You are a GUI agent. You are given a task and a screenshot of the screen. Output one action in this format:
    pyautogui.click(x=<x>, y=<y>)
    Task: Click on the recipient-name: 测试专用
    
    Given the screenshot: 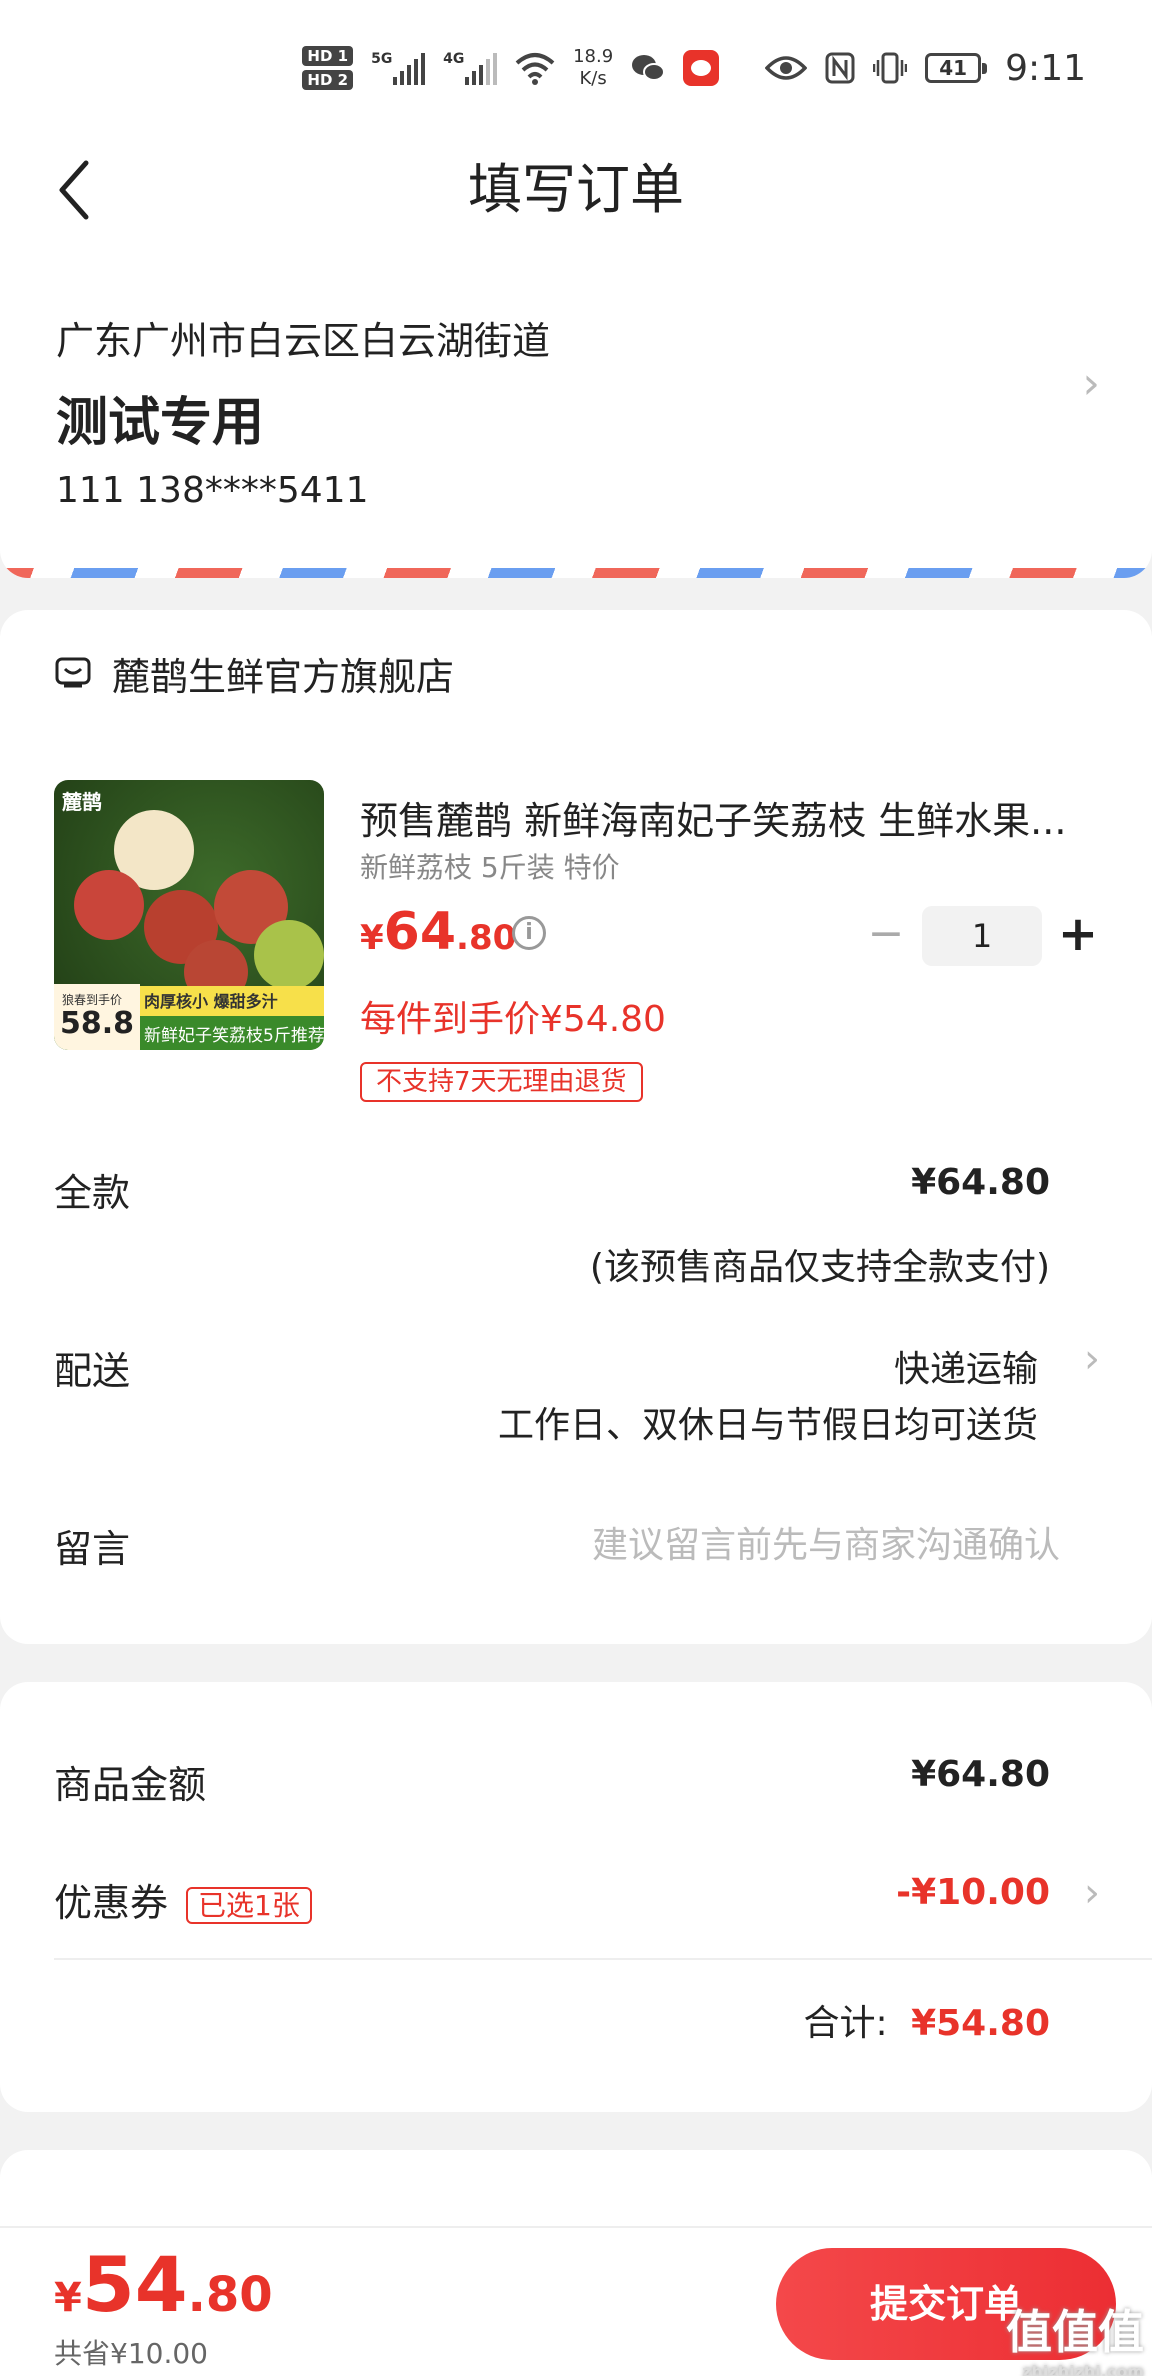 What is the action you would take?
    pyautogui.click(x=160, y=423)
    